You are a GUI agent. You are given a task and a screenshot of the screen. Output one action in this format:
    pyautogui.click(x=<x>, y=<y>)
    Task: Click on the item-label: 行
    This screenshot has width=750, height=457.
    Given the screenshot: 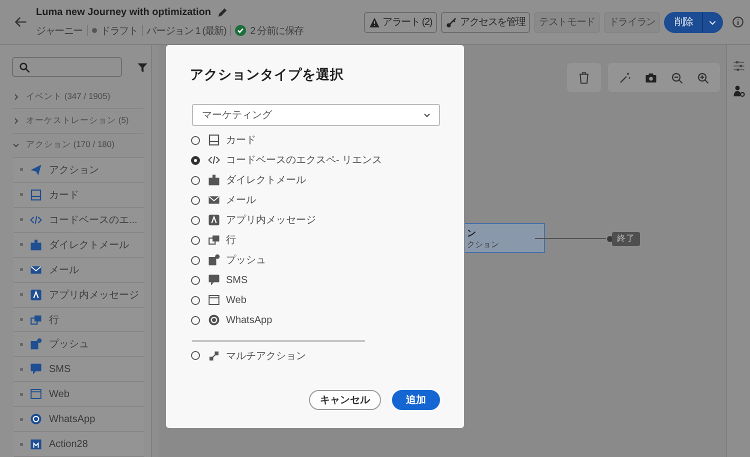 What is the action you would take?
    pyautogui.click(x=54, y=320)
    